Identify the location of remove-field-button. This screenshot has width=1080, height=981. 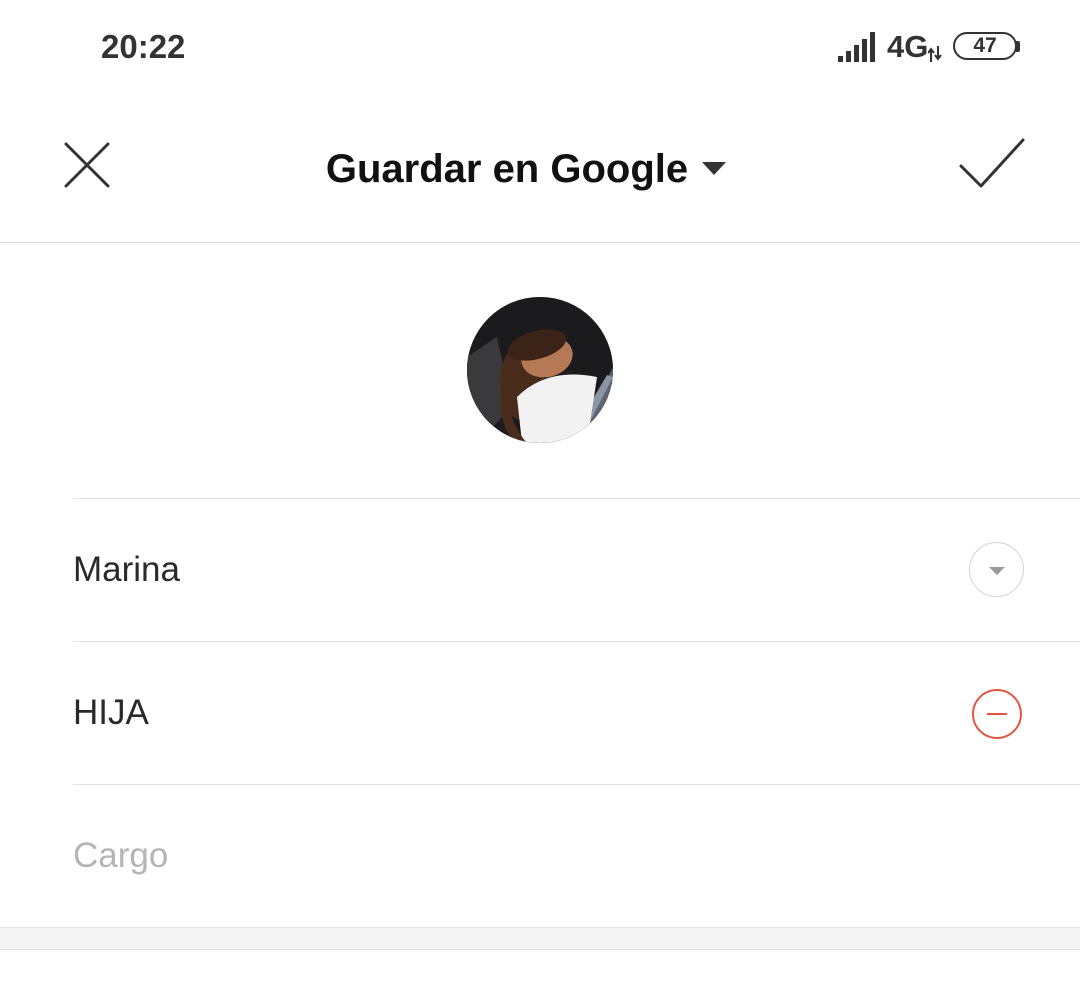
(997, 714).